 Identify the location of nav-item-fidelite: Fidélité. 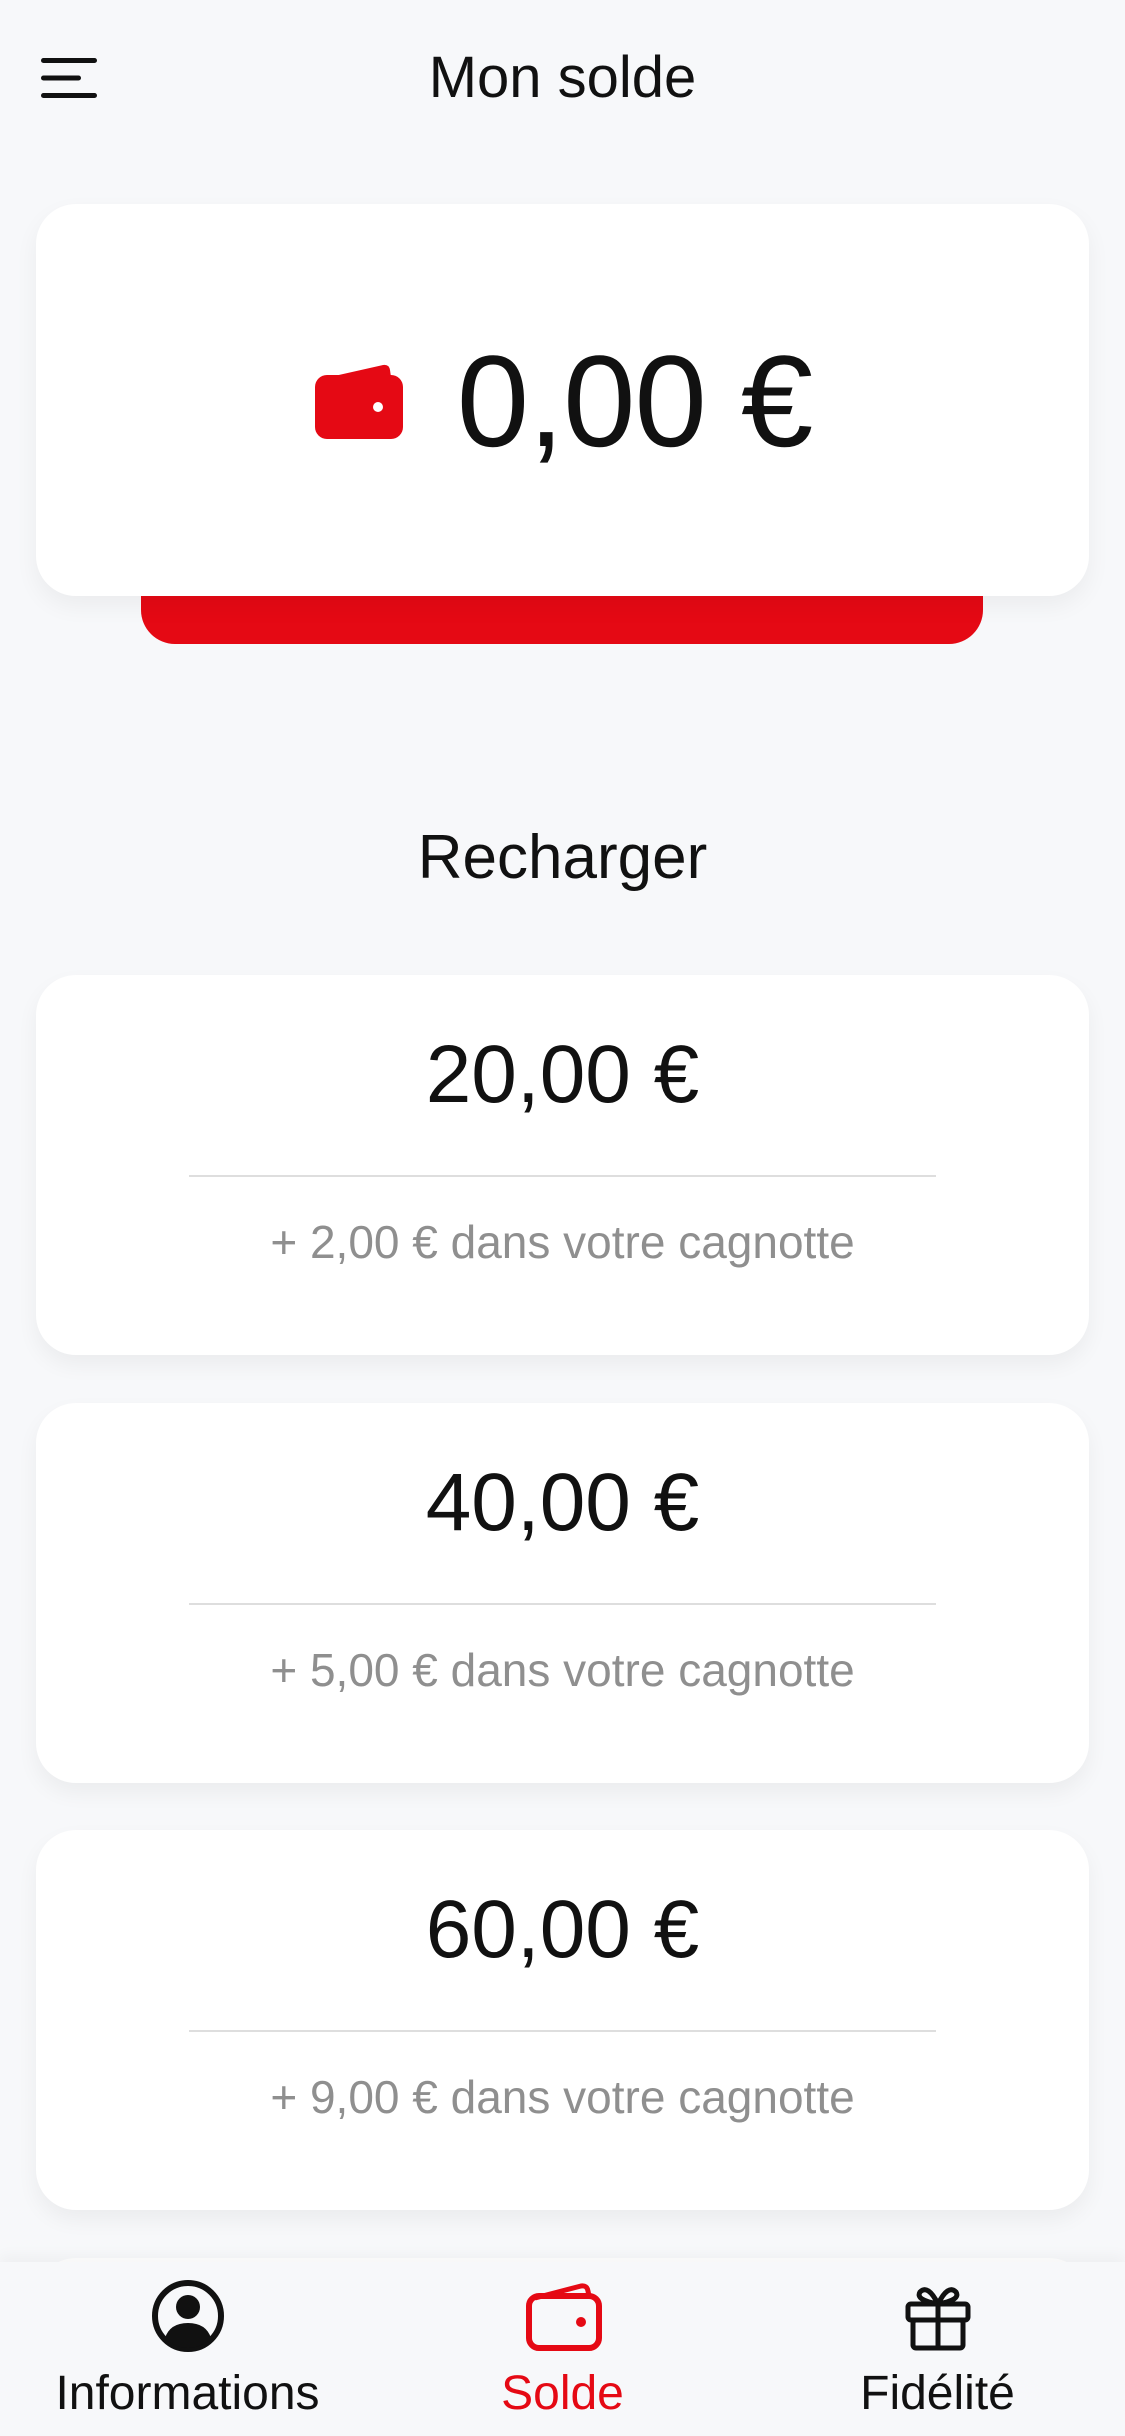
(937, 2349).